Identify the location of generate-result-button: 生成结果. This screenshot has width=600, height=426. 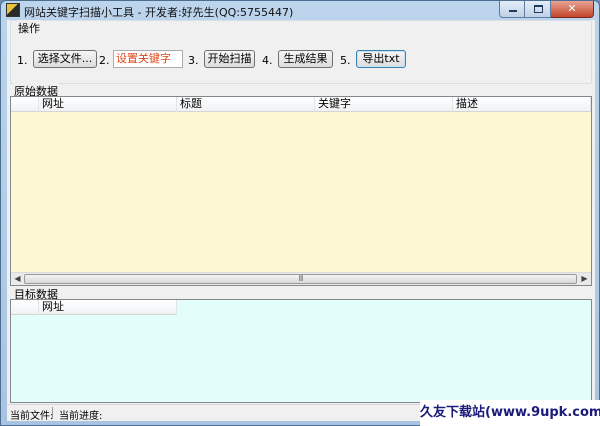
(305, 59).